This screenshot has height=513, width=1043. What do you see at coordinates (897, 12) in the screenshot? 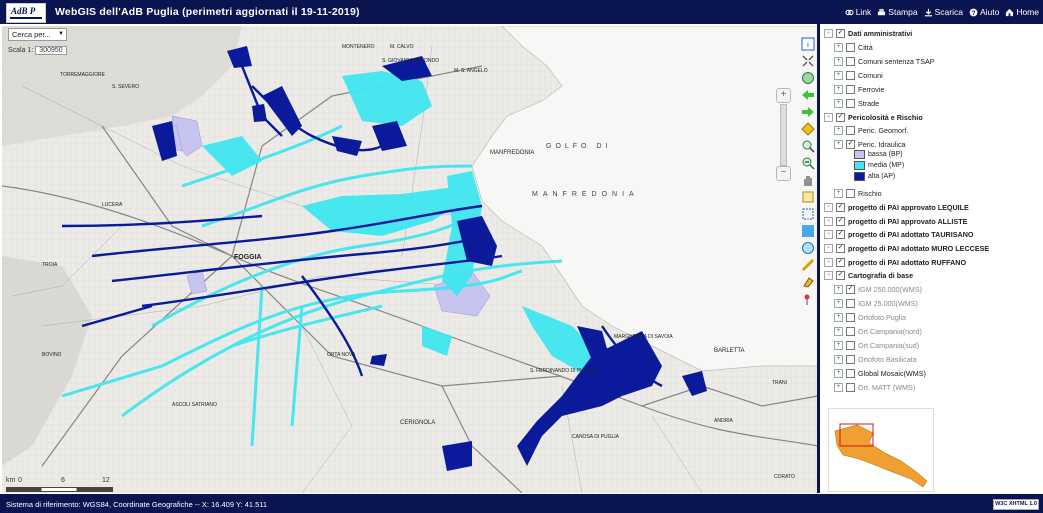
I see `print-button: Stampa` at bounding box center [897, 12].